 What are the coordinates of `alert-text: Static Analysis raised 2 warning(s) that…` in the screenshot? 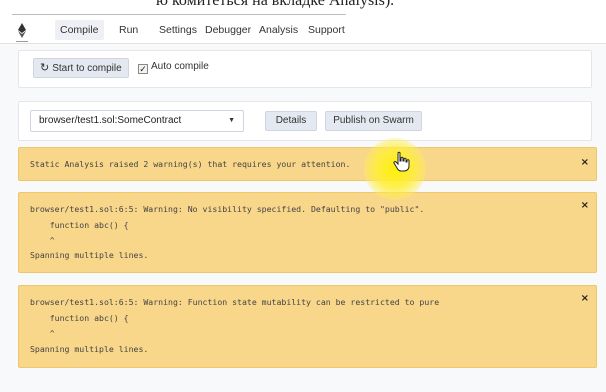 It's located at (190, 164).